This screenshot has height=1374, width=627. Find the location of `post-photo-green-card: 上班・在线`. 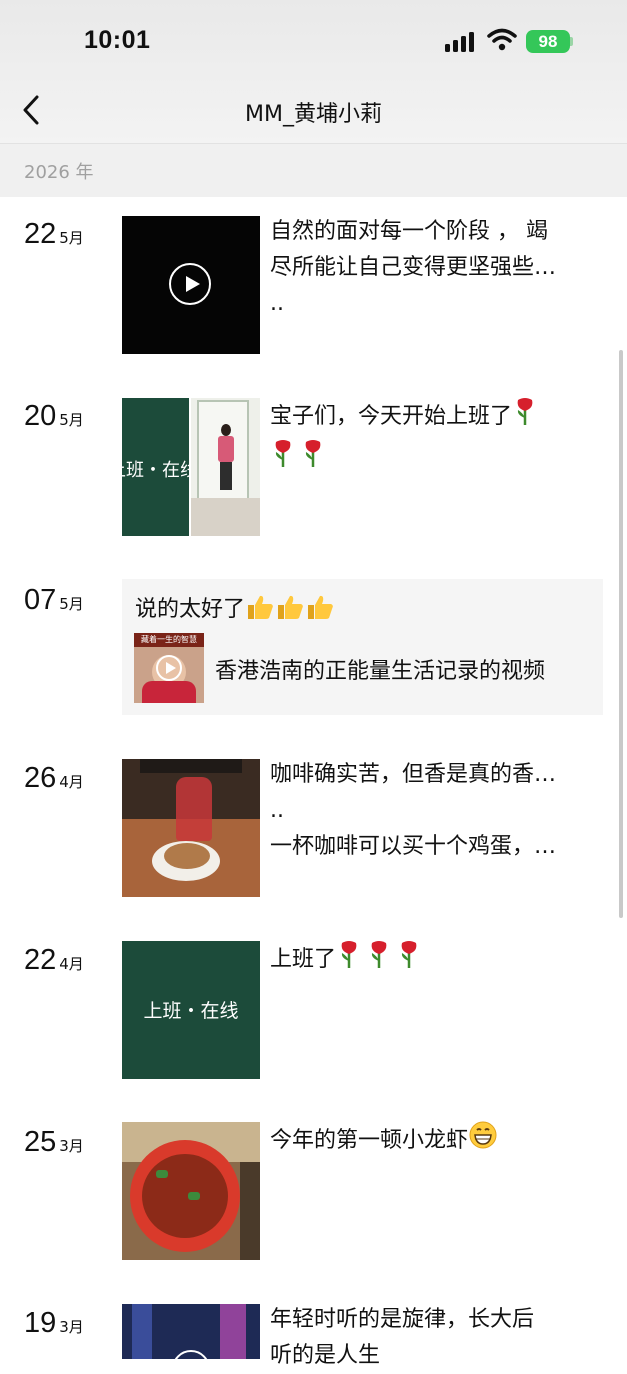

post-photo-green-card: 上班・在线 is located at coordinates (191, 1010).